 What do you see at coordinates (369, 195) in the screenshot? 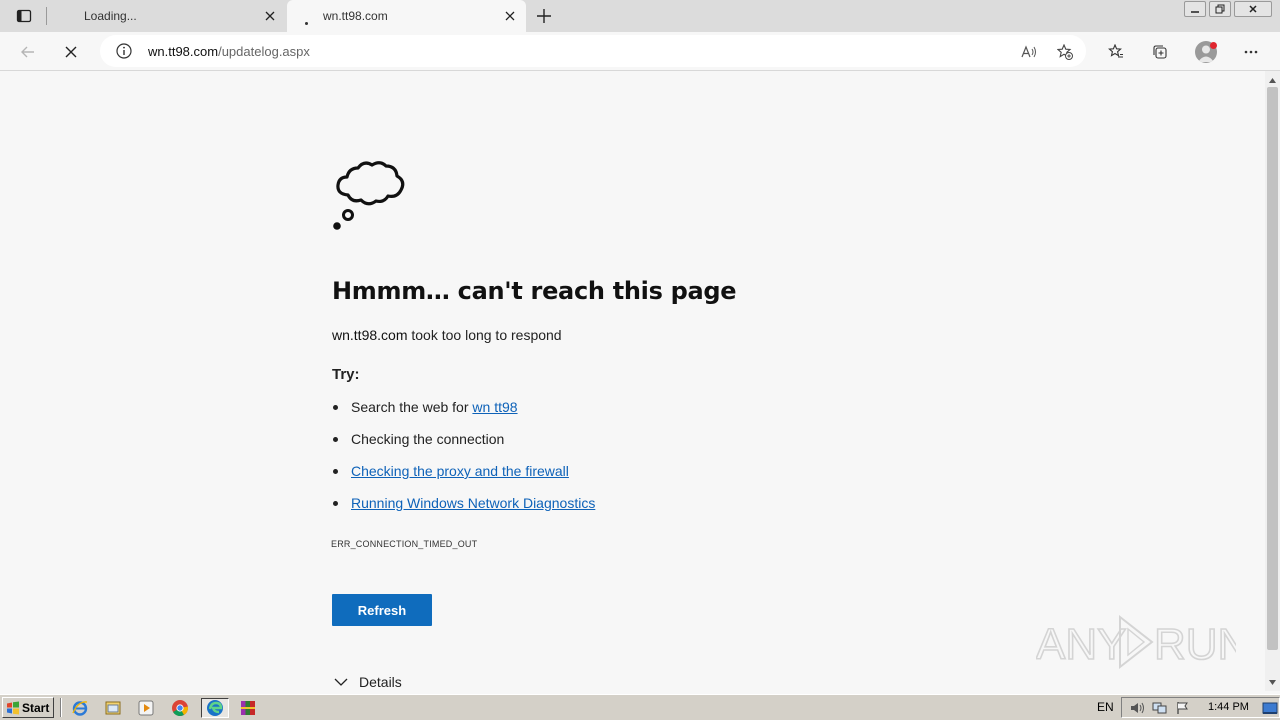
I see `thought-cloud-icon` at bounding box center [369, 195].